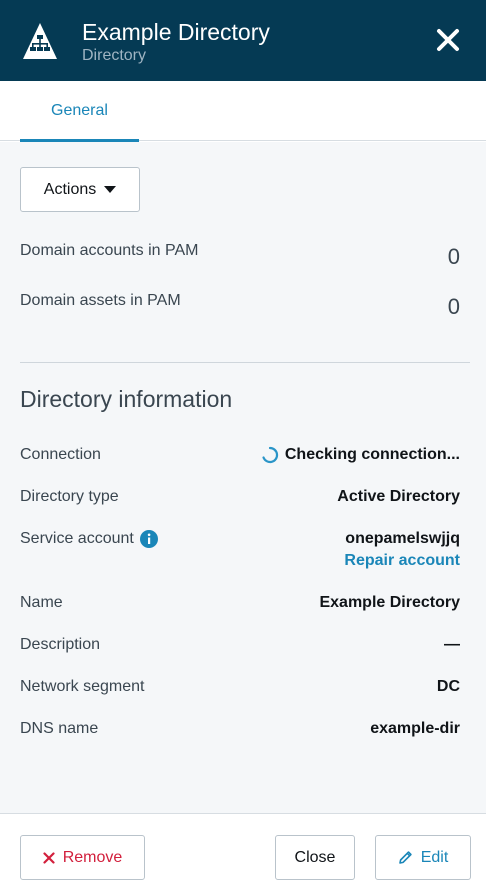 The height and width of the screenshot is (892, 486). Describe the element at coordinates (69, 496) in the screenshot. I see `directory-type-label: Directory type` at that location.